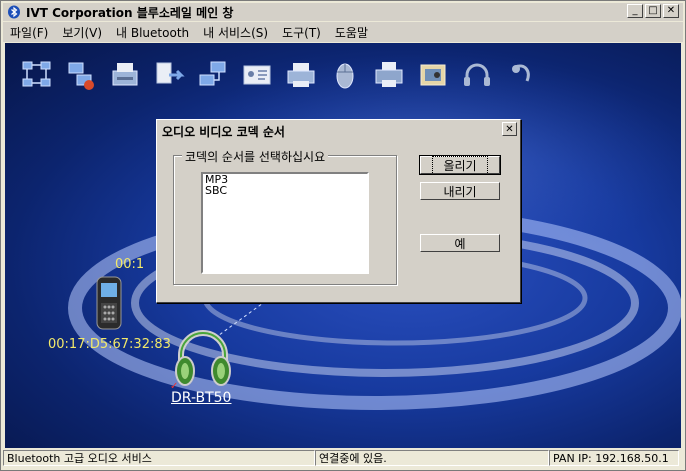 Image resolution: width=686 pixels, height=471 pixels. Describe the element at coordinates (635, 11) in the screenshot. I see `minimize-button: _` at that location.